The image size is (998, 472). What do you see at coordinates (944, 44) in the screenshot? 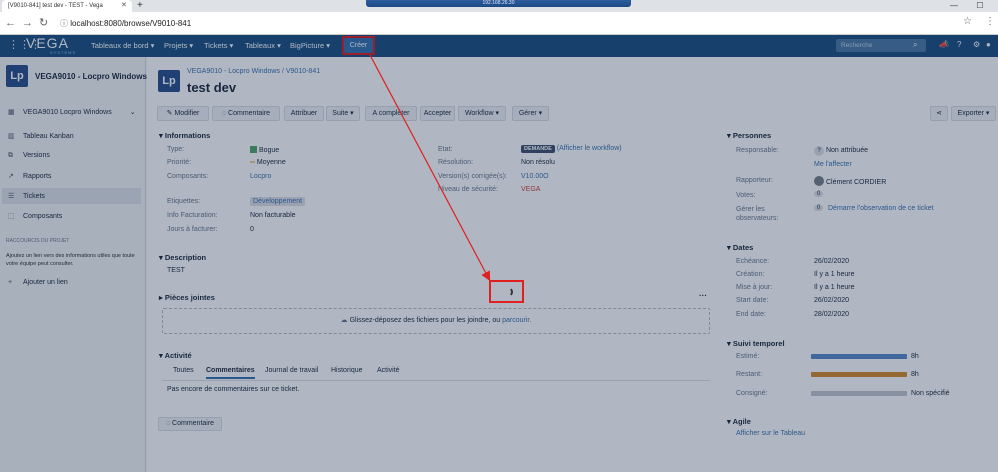
I see `notifications-icon: 📣` at bounding box center [944, 44].